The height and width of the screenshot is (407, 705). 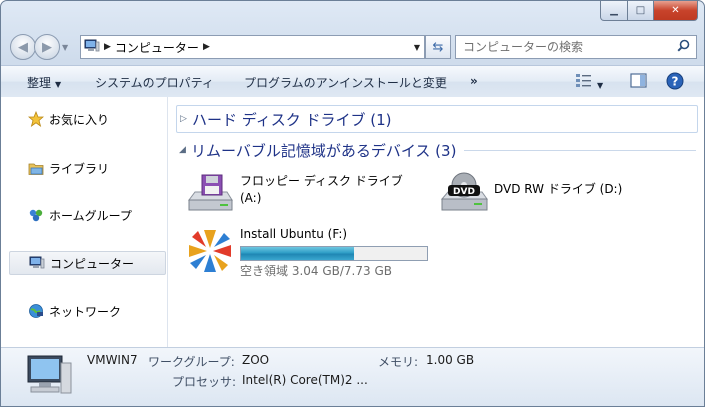 I want to click on dvd-badge: DVD, so click(x=464, y=192).